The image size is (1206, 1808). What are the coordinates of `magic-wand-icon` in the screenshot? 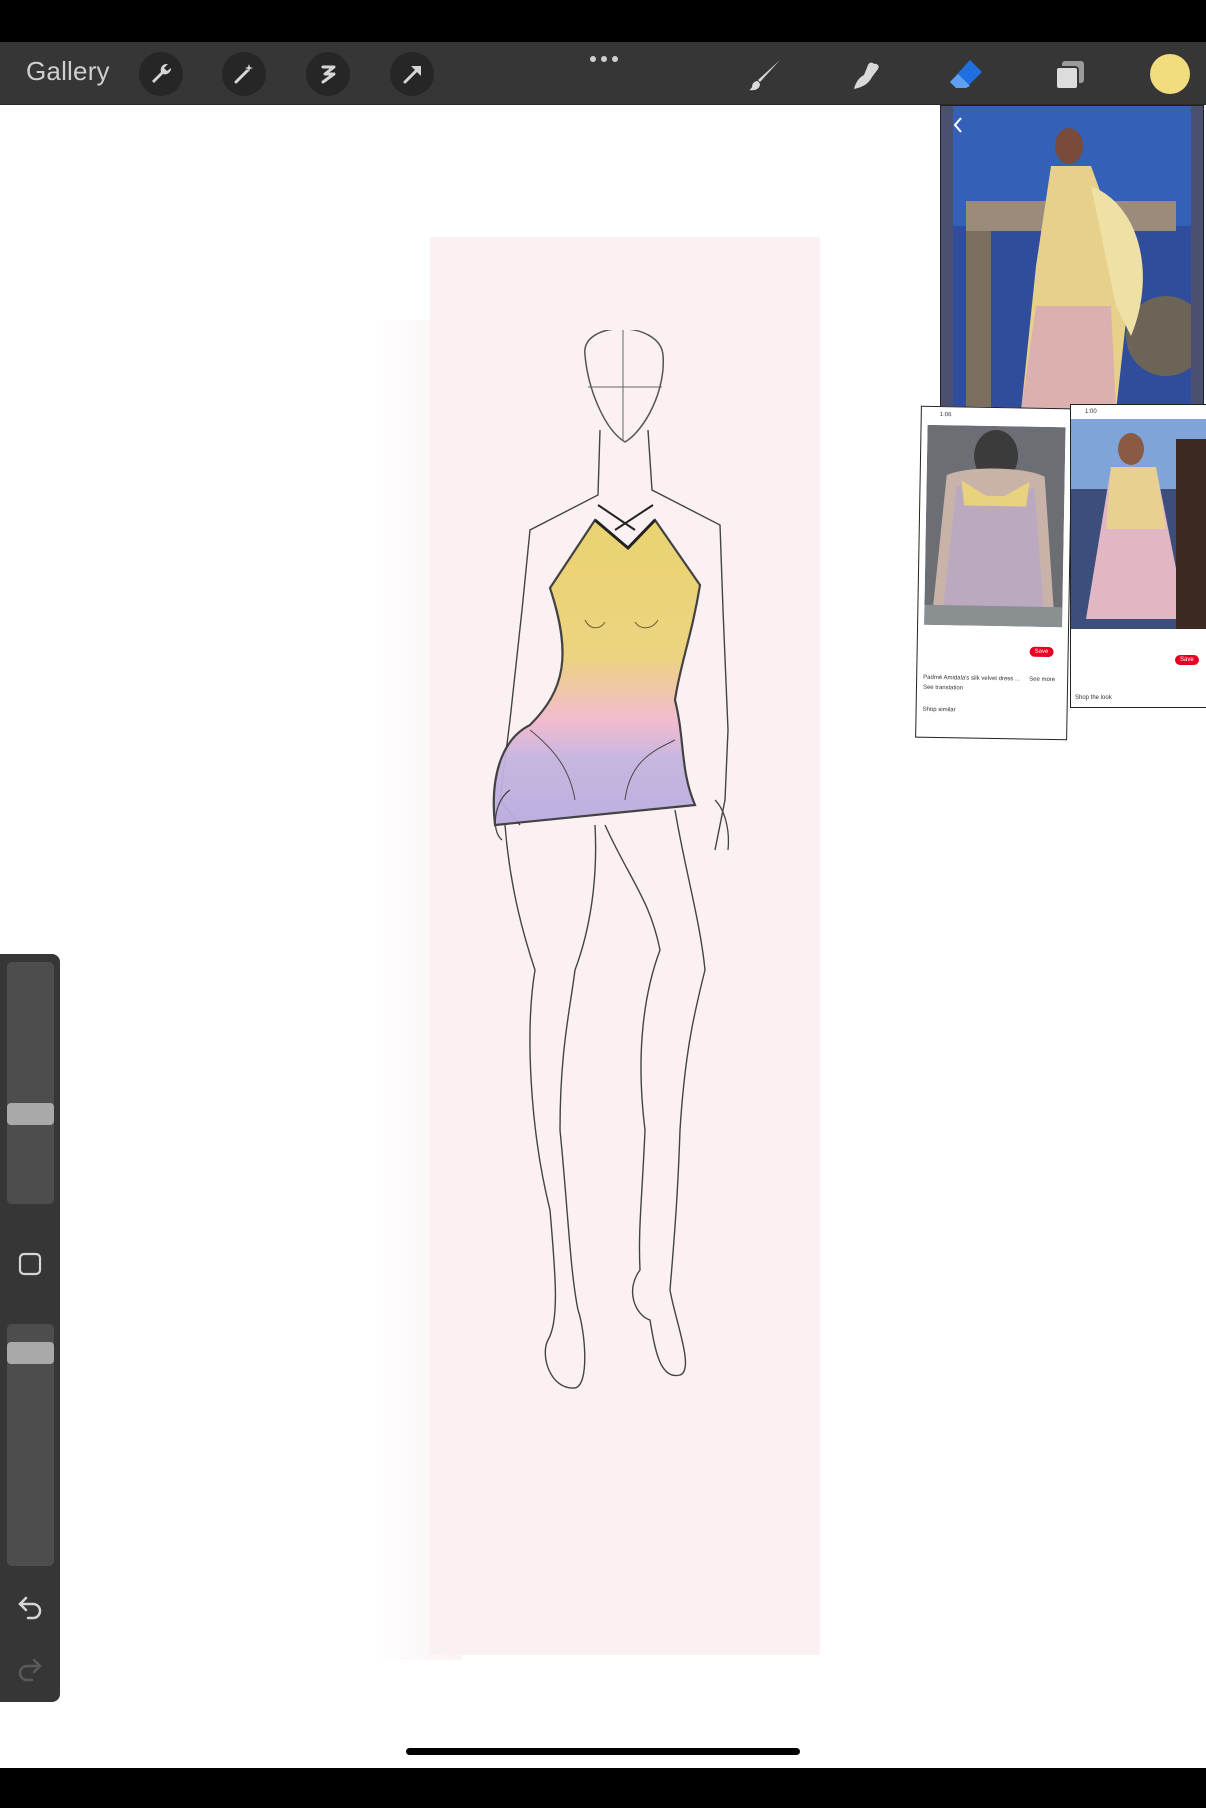 It's located at (244, 74).